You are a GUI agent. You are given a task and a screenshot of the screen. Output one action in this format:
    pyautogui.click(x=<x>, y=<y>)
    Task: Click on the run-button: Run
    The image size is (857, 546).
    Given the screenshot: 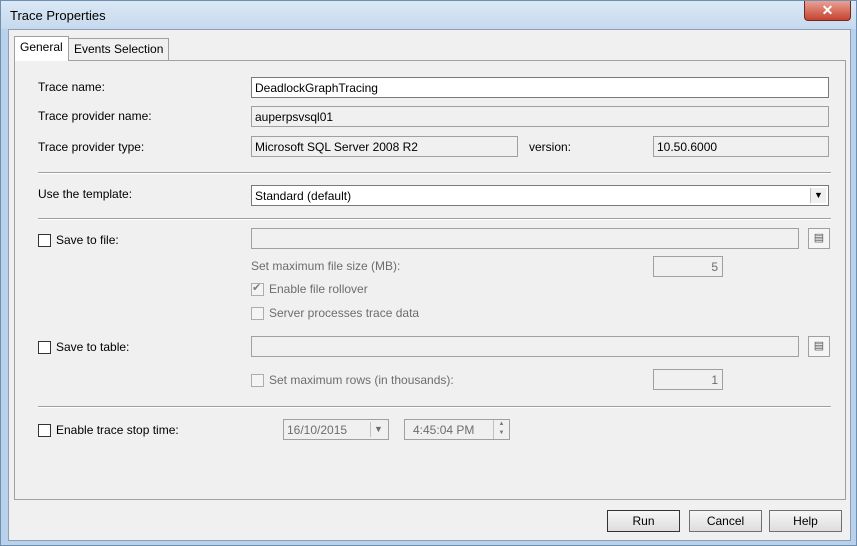 What is the action you would take?
    pyautogui.click(x=643, y=521)
    